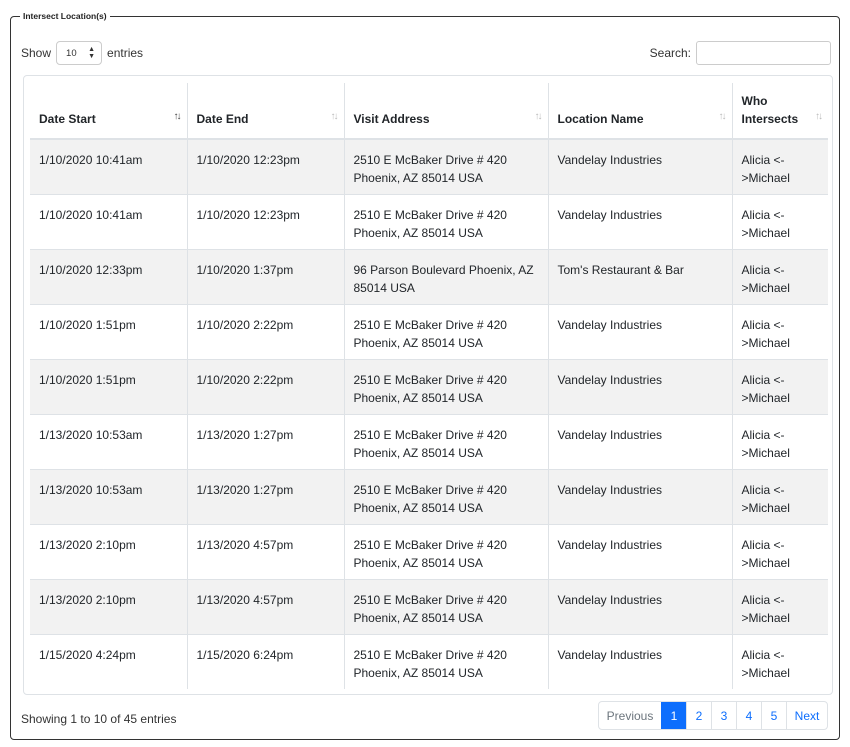  What do you see at coordinates (770, 110) in the screenshot?
I see `column-header-label: Who Intersects` at bounding box center [770, 110].